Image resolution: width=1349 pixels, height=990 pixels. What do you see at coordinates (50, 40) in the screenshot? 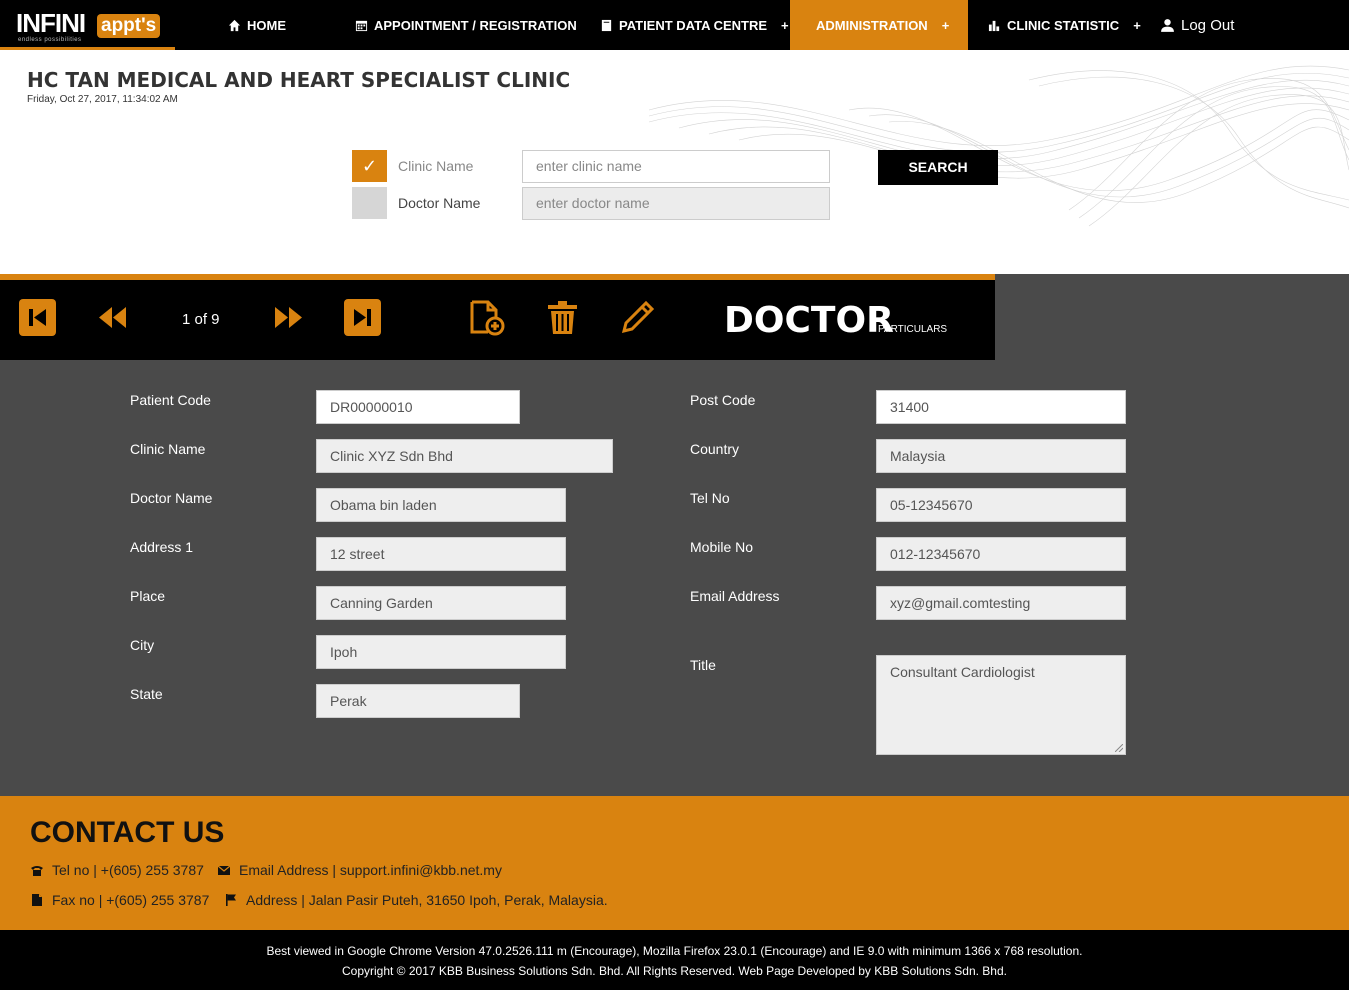
I see `logo-tagline: endless possibilities` at bounding box center [50, 40].